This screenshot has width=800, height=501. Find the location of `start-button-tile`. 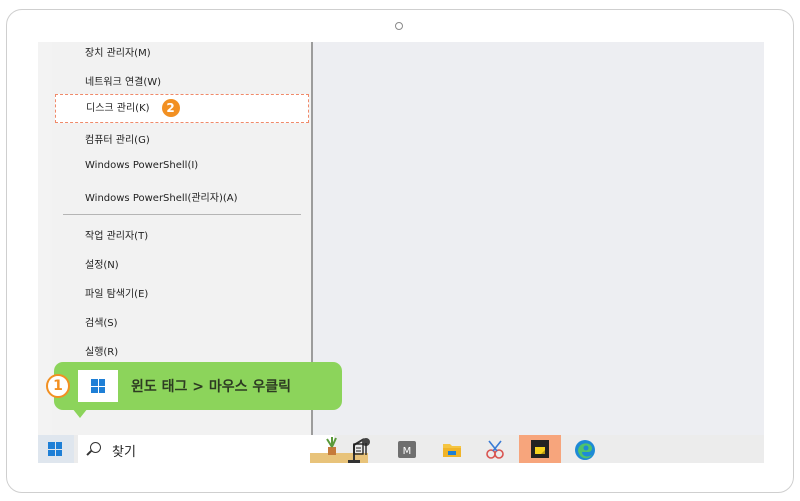

start-button-tile is located at coordinates (98, 386).